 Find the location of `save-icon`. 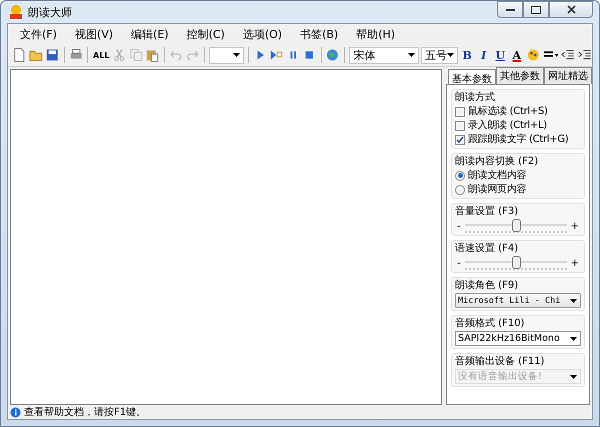

save-icon is located at coordinates (52, 55).